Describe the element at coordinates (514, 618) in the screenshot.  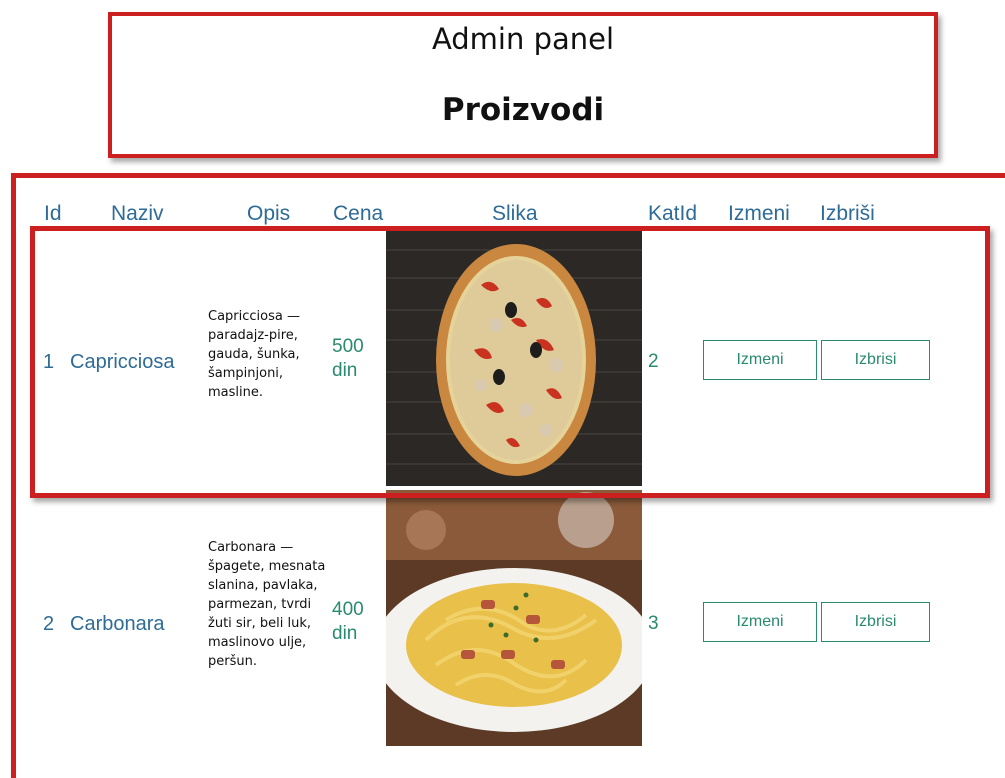
I see `pasta-carbonara-image` at that location.